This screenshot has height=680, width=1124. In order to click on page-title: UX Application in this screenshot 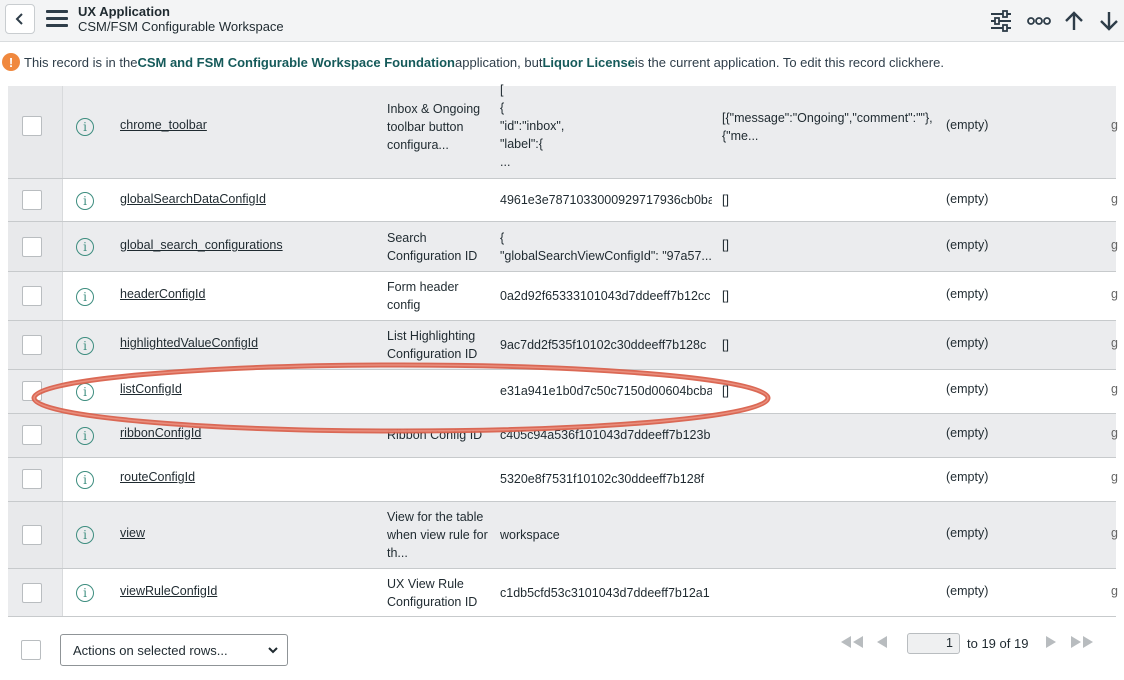, I will do `click(124, 11)`.